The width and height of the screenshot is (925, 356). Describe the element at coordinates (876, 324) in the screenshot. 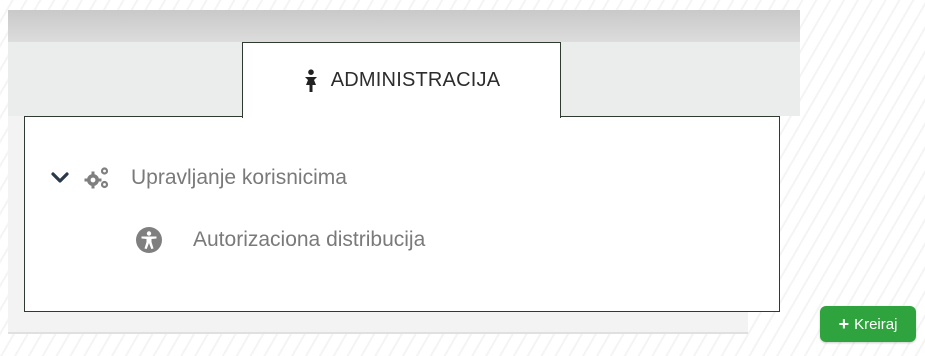

I see `create-button-label: Kreiraj` at that location.